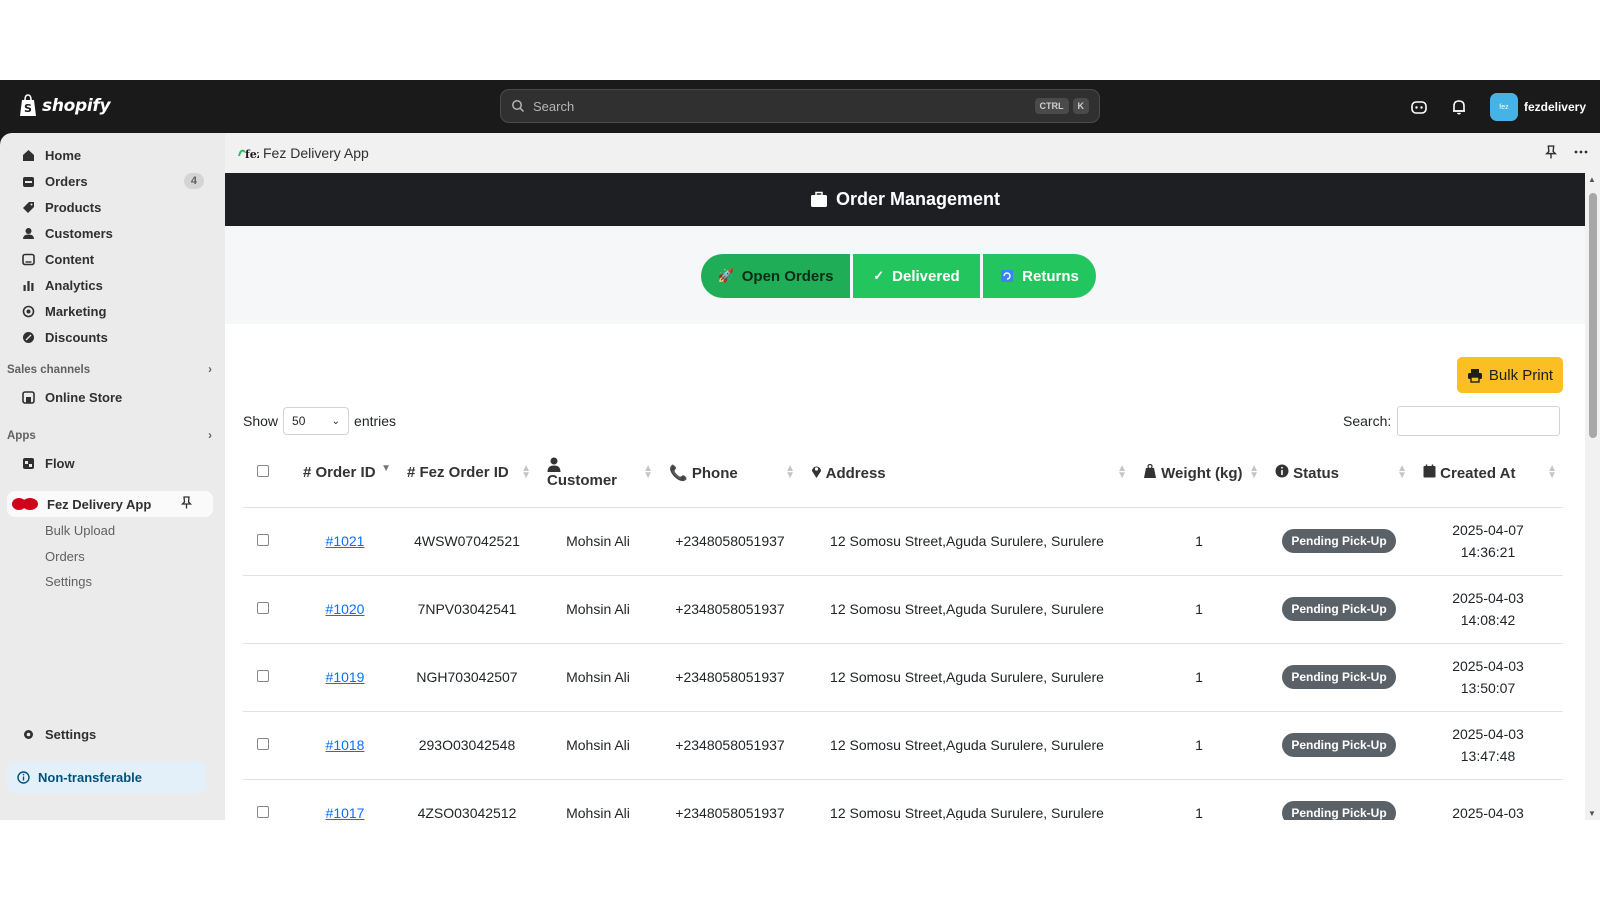  I want to click on sidebar-item-label: Flow, so click(60, 463).